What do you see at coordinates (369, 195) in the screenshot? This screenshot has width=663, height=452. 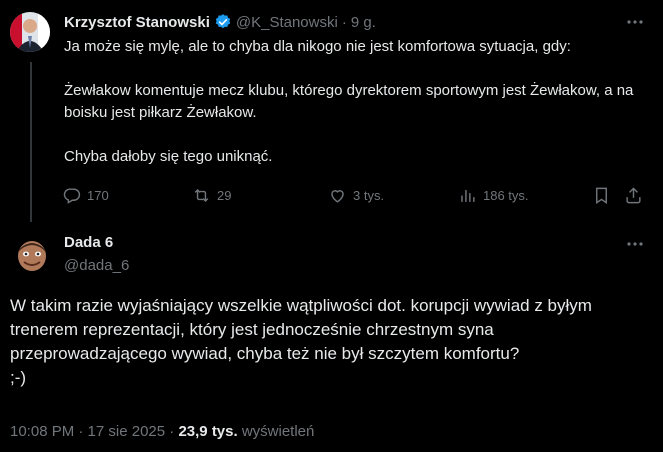 I see `like-count: 3 tys.` at bounding box center [369, 195].